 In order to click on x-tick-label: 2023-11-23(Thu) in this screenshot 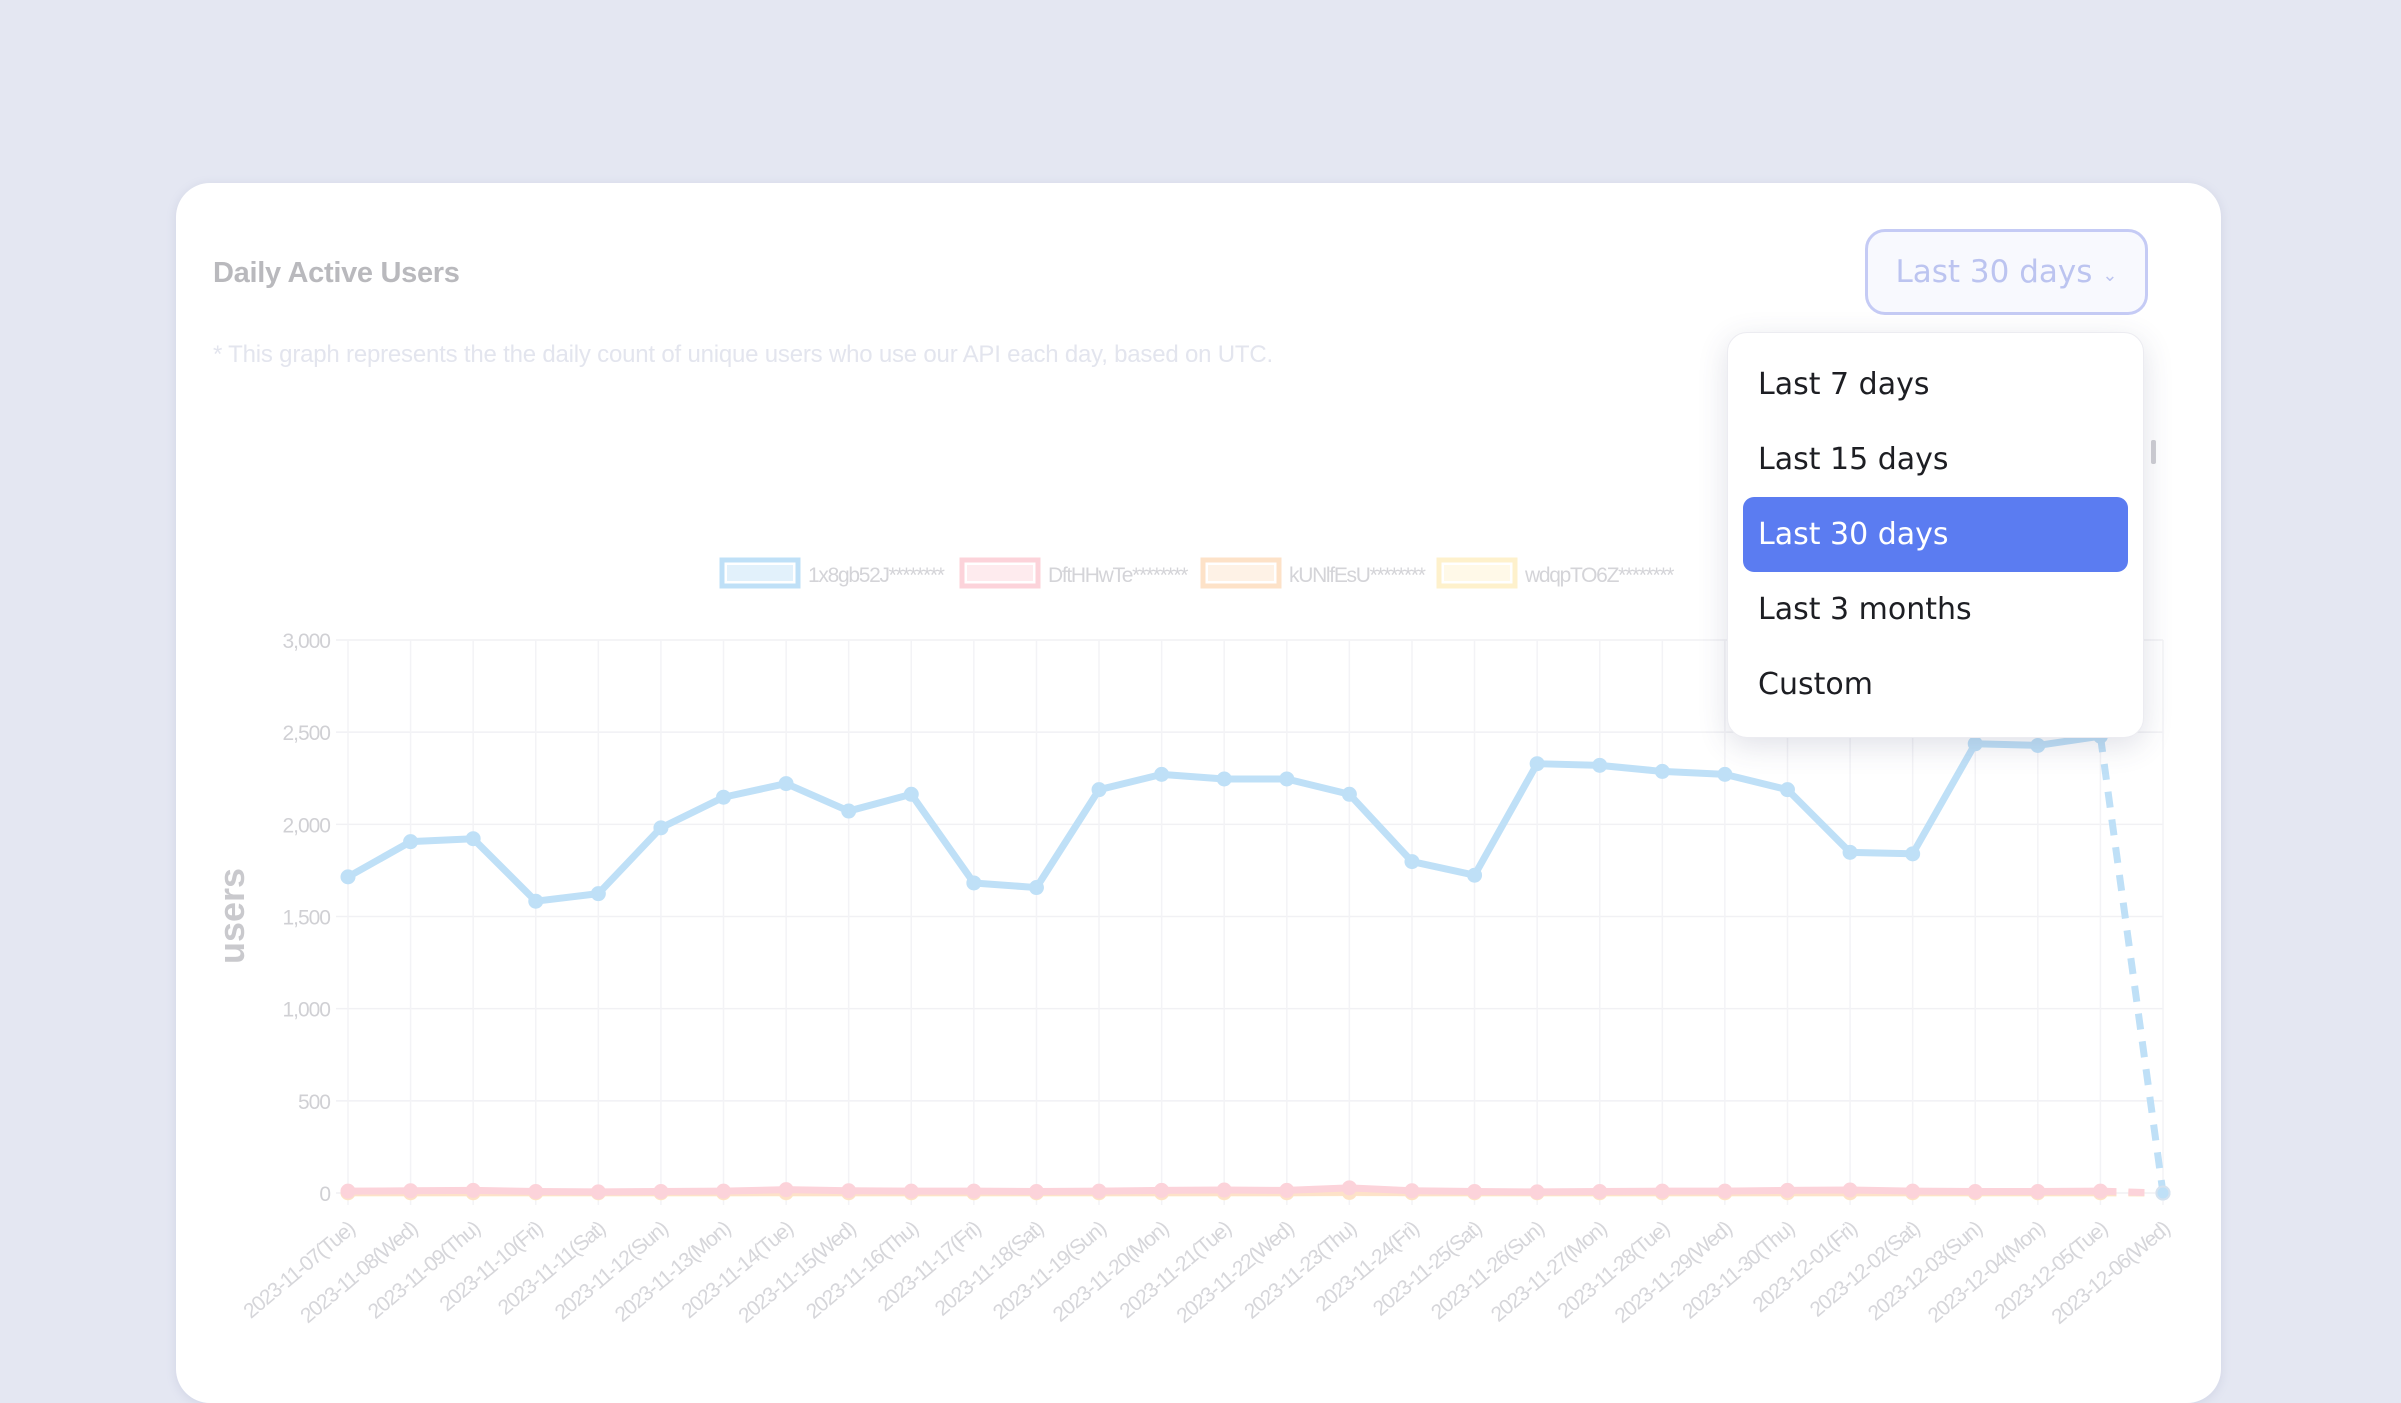, I will do `click(1300, 1270)`.